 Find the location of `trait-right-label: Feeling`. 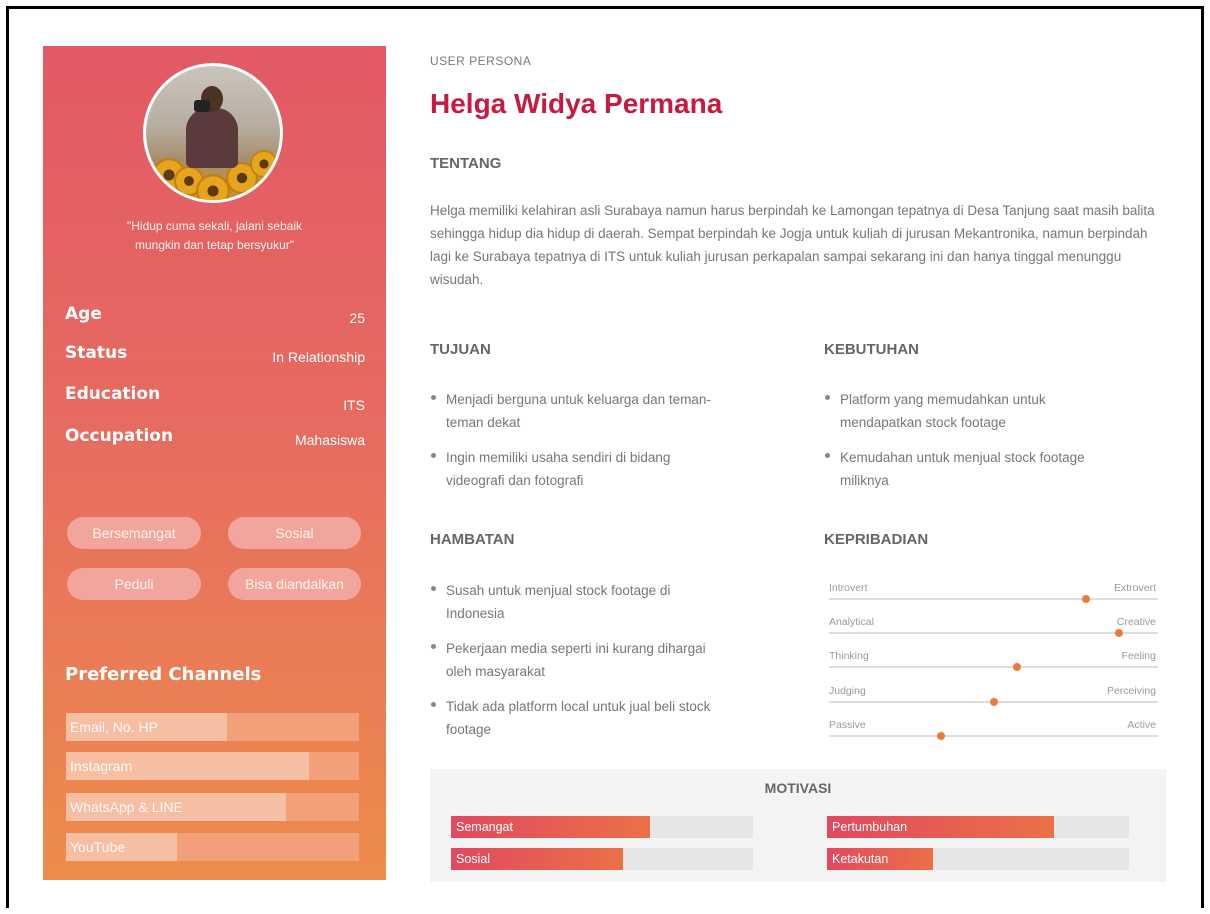

trait-right-label: Feeling is located at coordinates (1138, 656).